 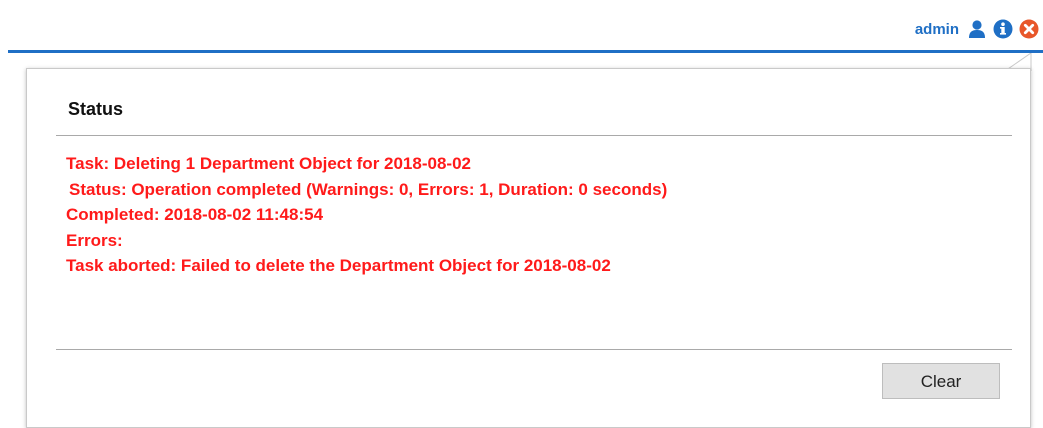 I want to click on status-title: Status, so click(x=96, y=109).